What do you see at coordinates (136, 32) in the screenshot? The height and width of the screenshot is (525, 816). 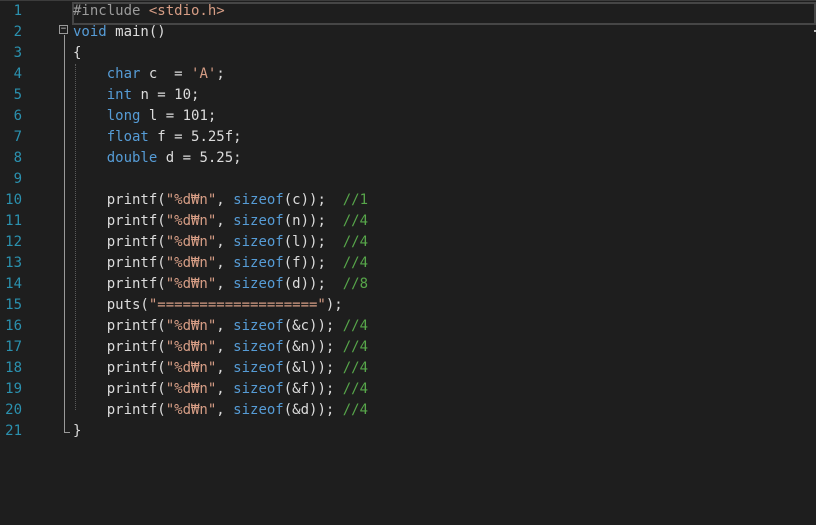 I see `code-token: main()` at bounding box center [136, 32].